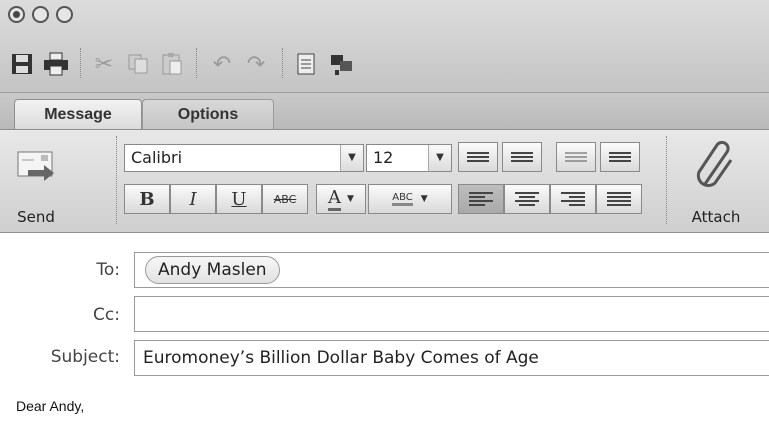  I want to click on underline-button: U, so click(239, 199).